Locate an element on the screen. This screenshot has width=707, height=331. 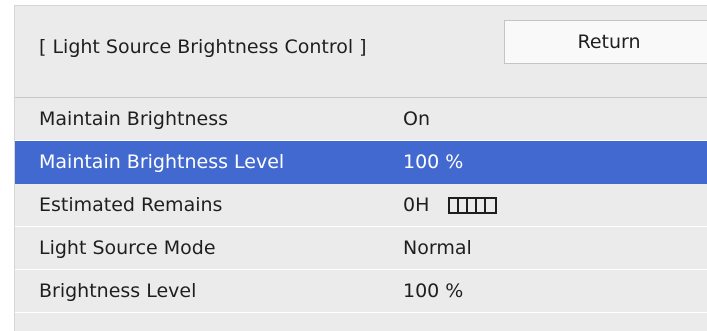
menu-row-value: Normal is located at coordinates (437, 248).